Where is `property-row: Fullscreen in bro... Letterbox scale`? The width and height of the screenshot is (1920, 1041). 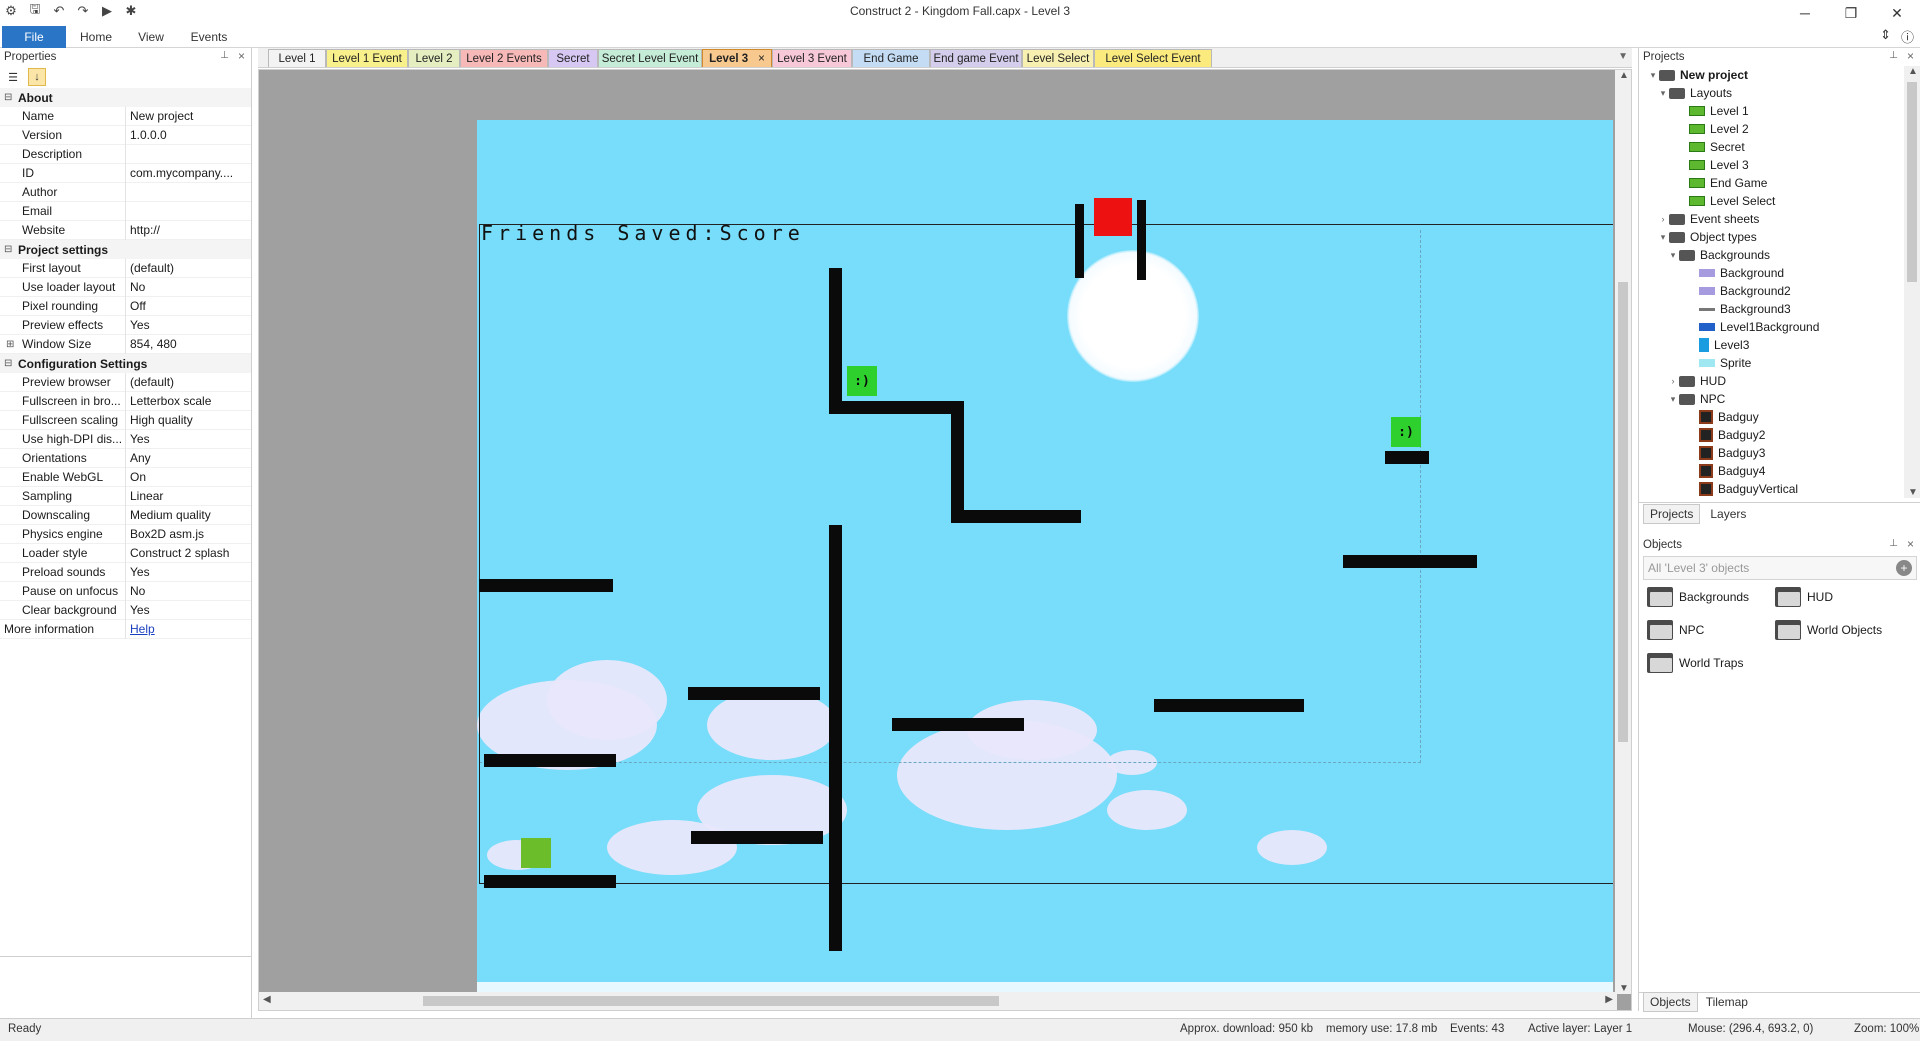
property-row: Fullscreen in bro... Letterbox scale is located at coordinates (125, 401).